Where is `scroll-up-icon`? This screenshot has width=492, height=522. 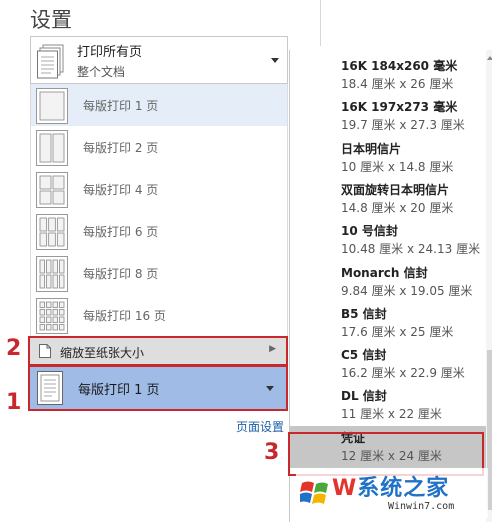
scroll-up-icon is located at coordinates (489, 58).